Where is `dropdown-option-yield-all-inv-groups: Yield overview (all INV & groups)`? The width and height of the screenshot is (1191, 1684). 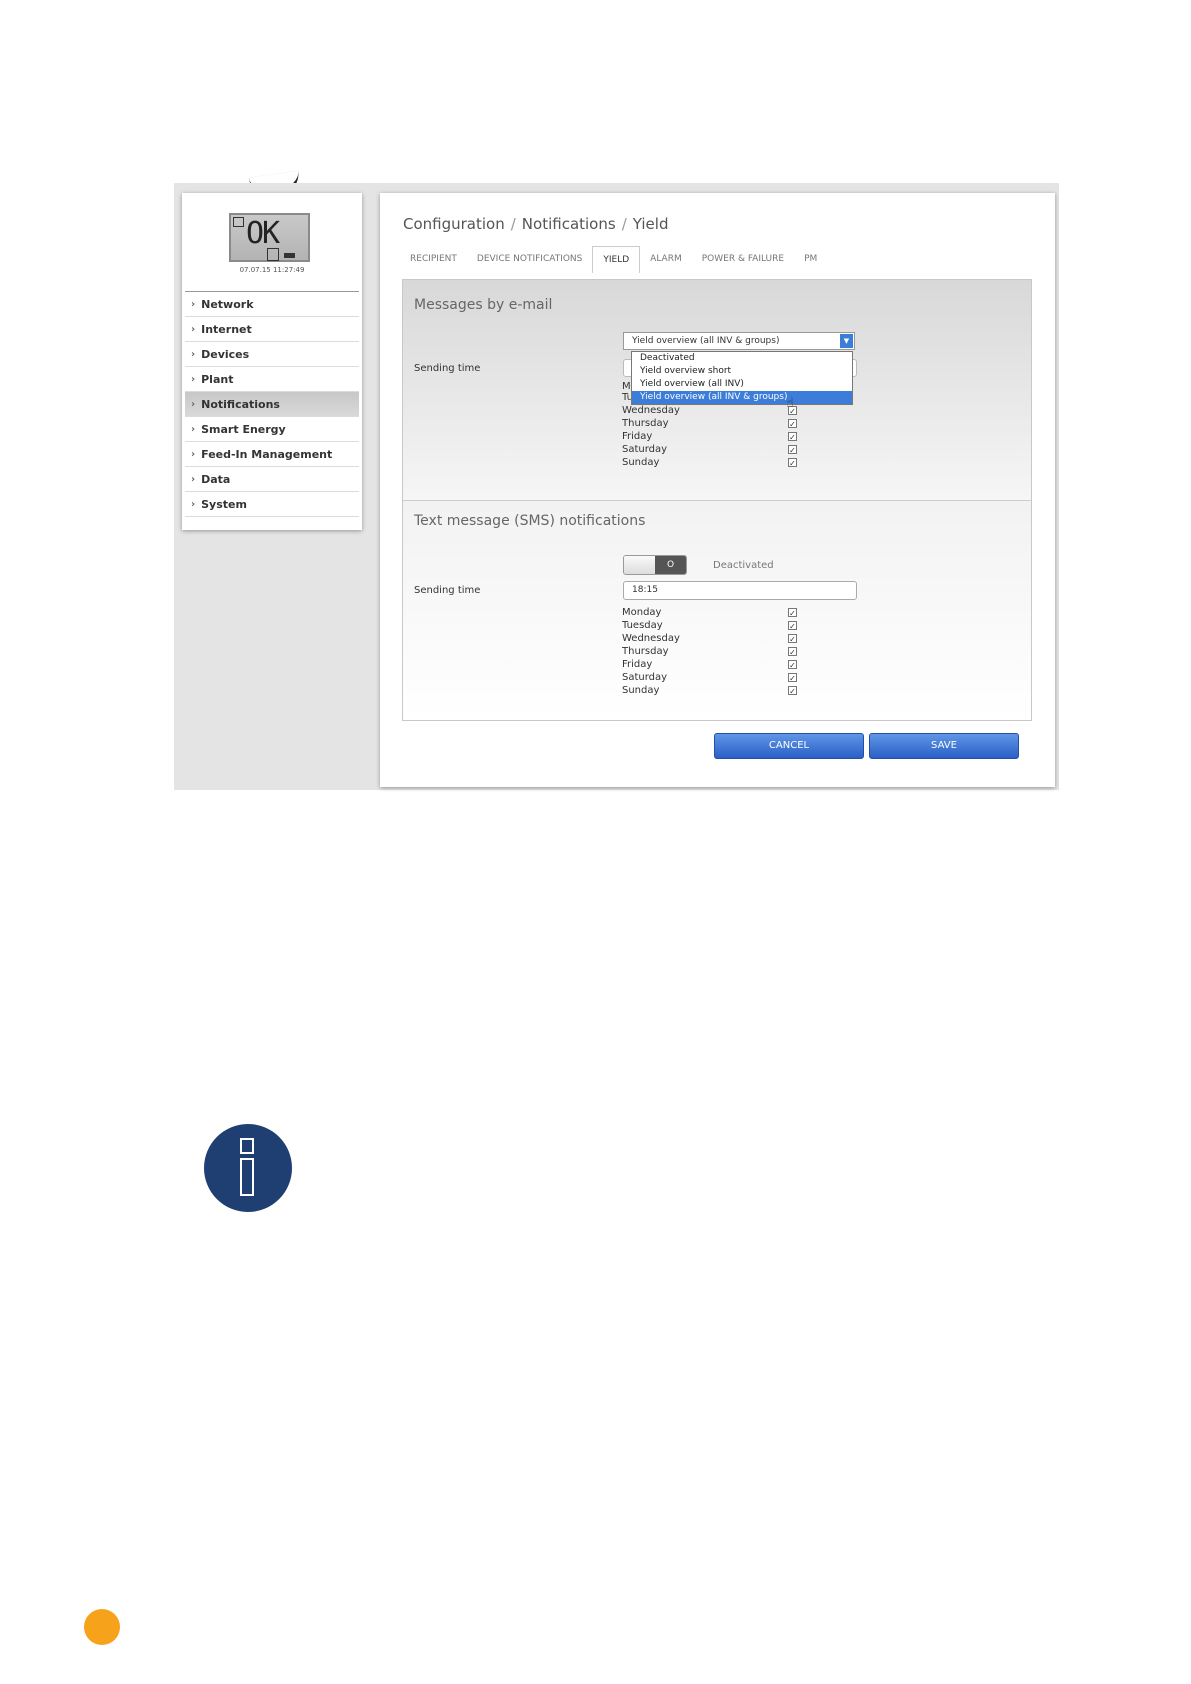 dropdown-option-yield-all-inv-groups: Yield overview (all INV & groups) is located at coordinates (742, 397).